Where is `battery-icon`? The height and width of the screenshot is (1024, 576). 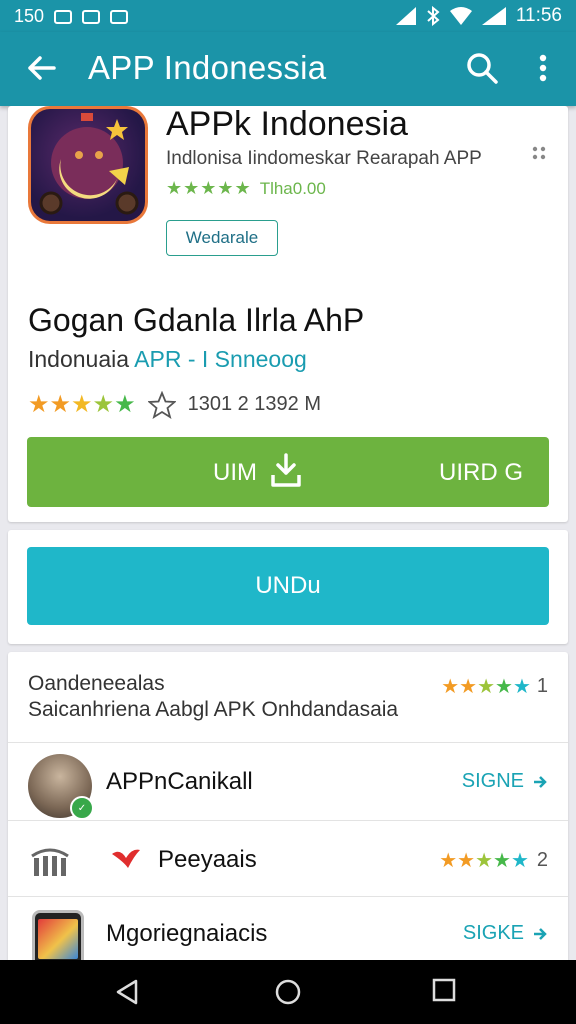 battery-icon is located at coordinates (493, 16).